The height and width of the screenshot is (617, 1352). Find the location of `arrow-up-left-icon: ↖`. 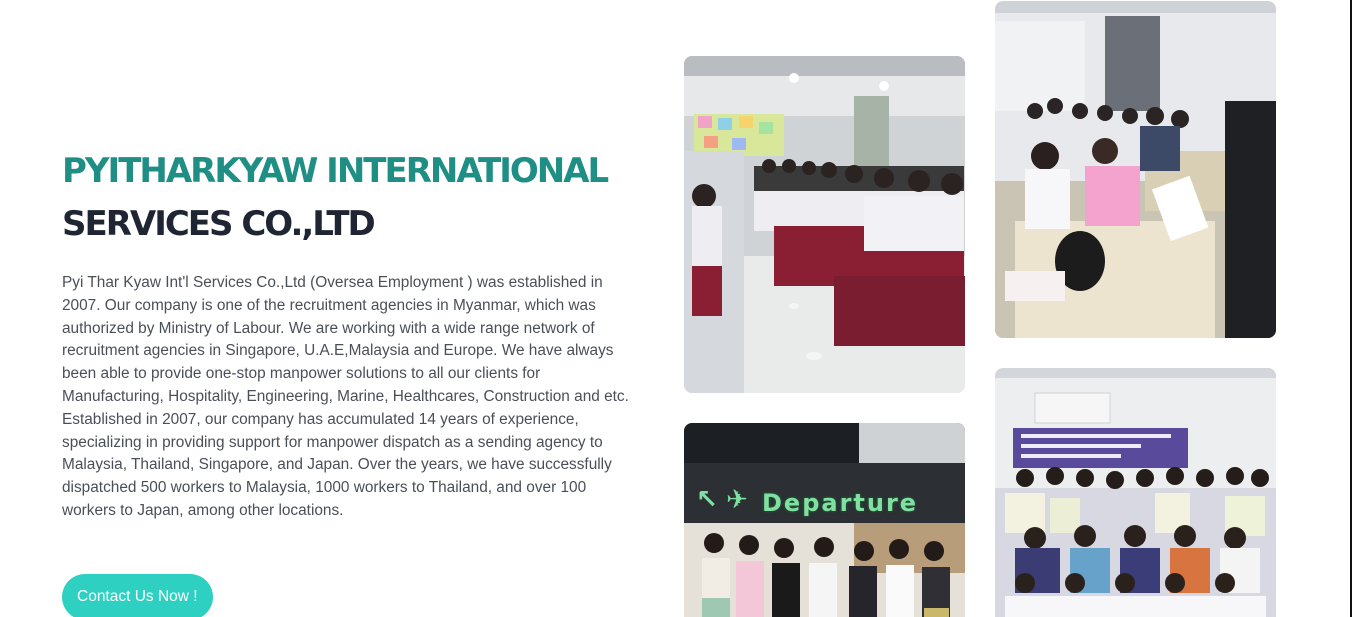

arrow-up-left-icon: ↖ is located at coordinates (707, 500).